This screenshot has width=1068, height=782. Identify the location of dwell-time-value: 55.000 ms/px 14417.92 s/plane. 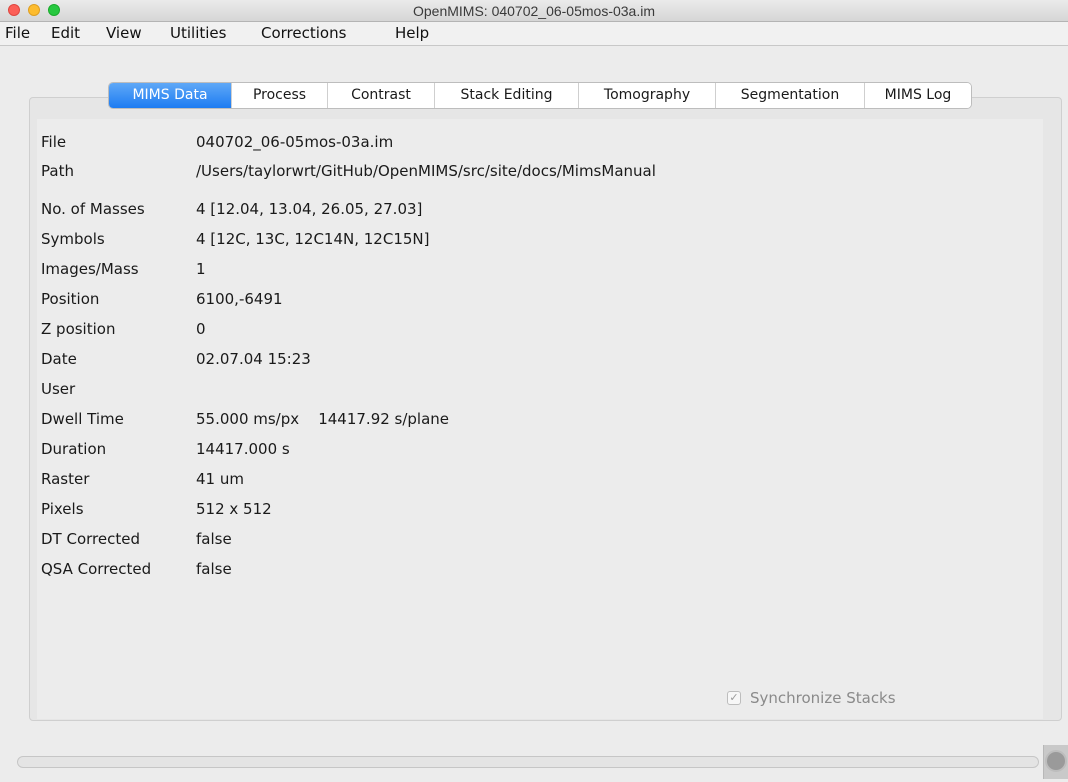
(323, 419).